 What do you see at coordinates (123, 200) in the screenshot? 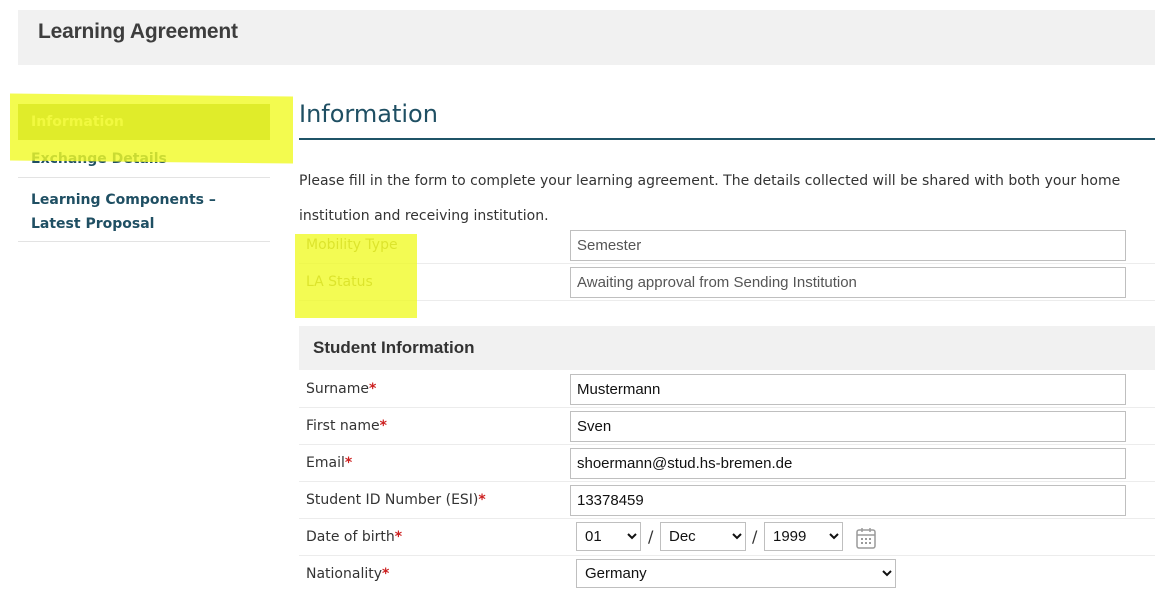
I see `sidebar-item-label: Learning Components –` at bounding box center [123, 200].